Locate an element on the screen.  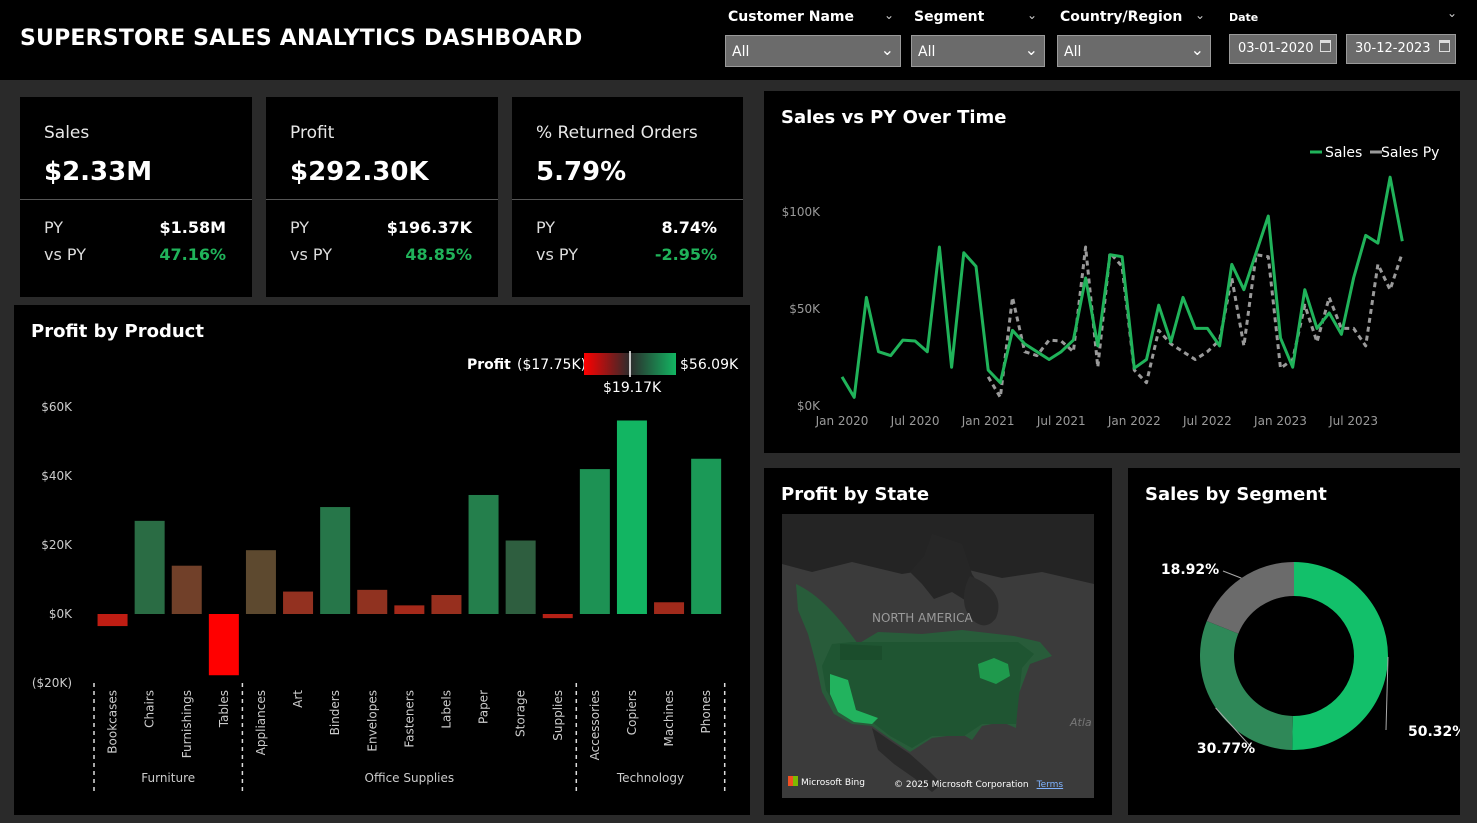
x-tick-label: Jan 2023 is located at coordinates (1280, 421).